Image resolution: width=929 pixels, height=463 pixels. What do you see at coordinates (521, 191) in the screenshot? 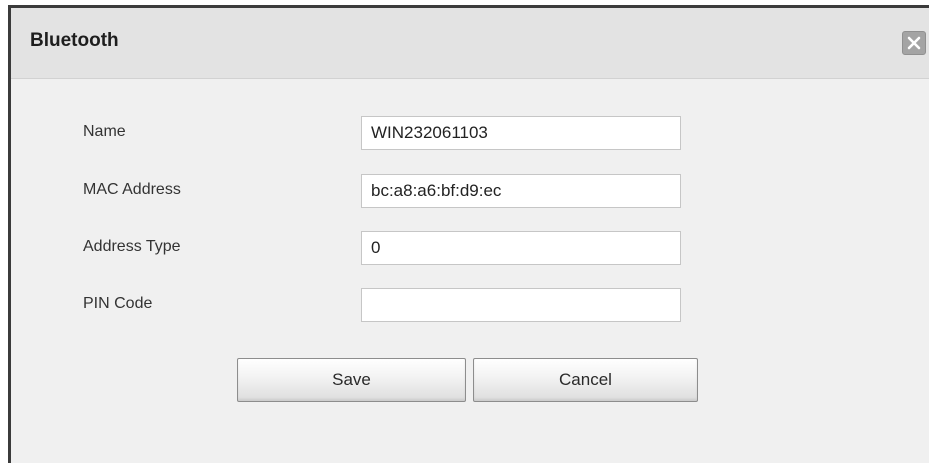
I see `mac-address-field` at bounding box center [521, 191].